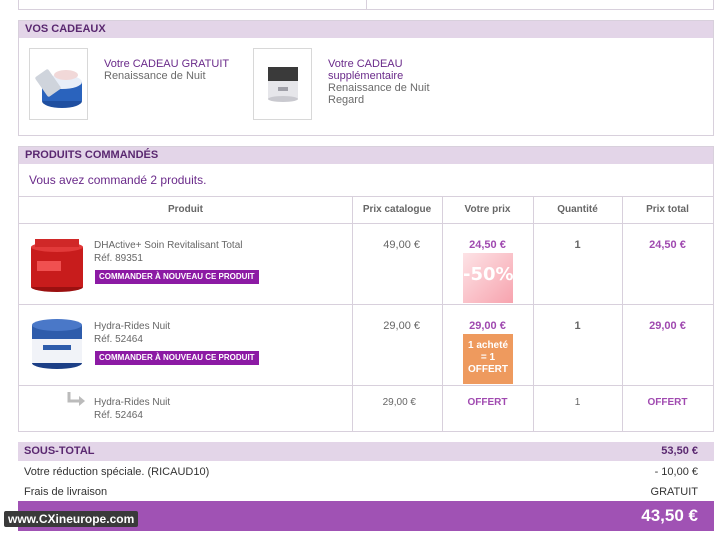 Image resolution: width=715 pixels, height=537 pixels. What do you see at coordinates (346, 100) in the screenshot?
I see `gift-subtitle-2: Regard` at bounding box center [346, 100].